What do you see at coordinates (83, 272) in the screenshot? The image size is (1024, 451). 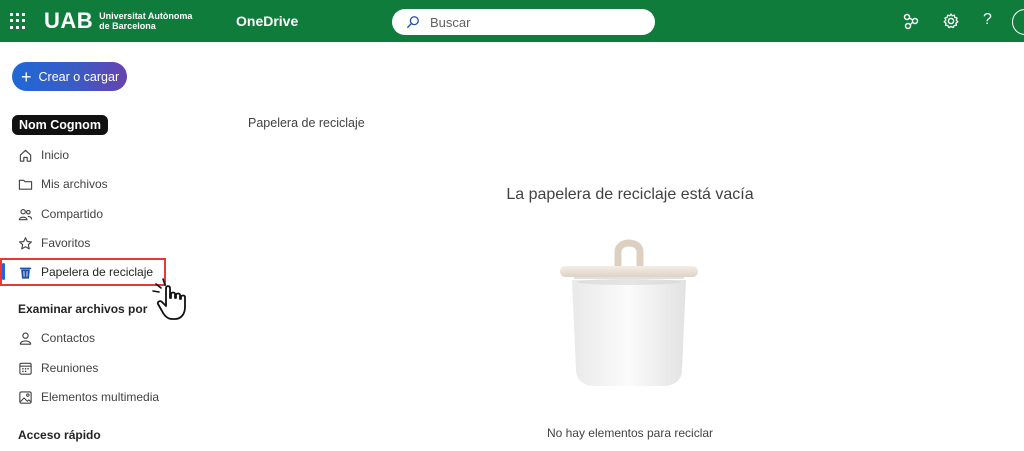 I see `highlight-box` at bounding box center [83, 272].